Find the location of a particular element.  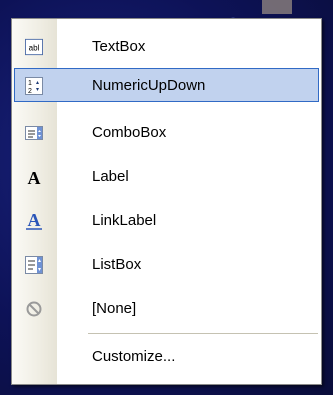

linklabel-icon: A is located at coordinates (34, 220).